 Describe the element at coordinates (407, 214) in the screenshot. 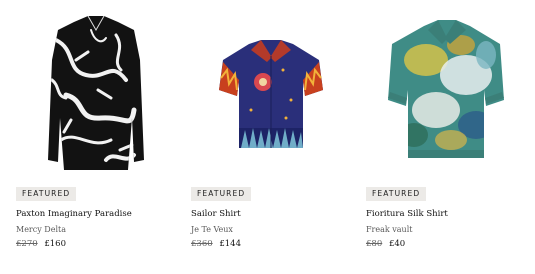

I see `product-name: Fioritura Silk Shirt` at that location.